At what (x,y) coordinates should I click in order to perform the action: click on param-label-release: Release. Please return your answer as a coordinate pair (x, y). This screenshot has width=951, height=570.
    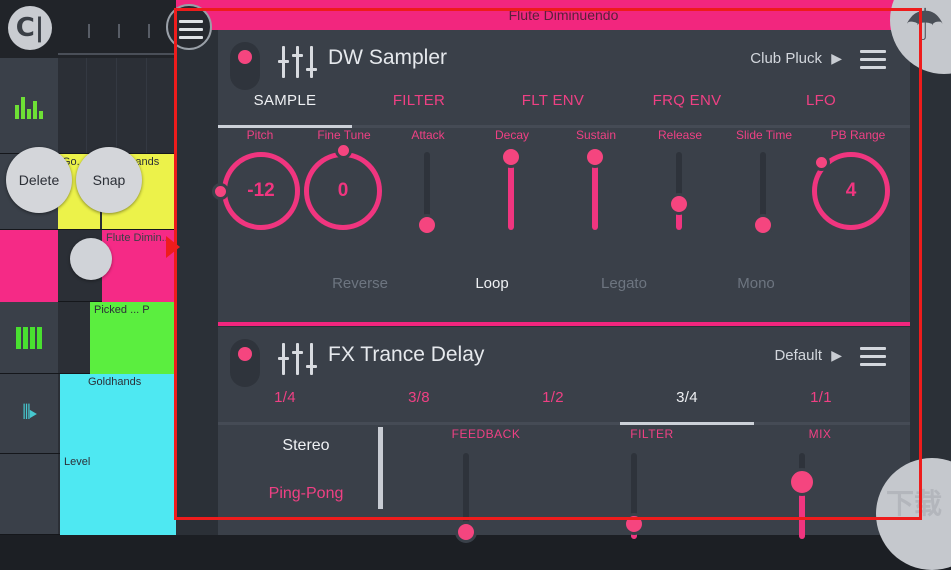
    Looking at the image, I should click on (680, 135).